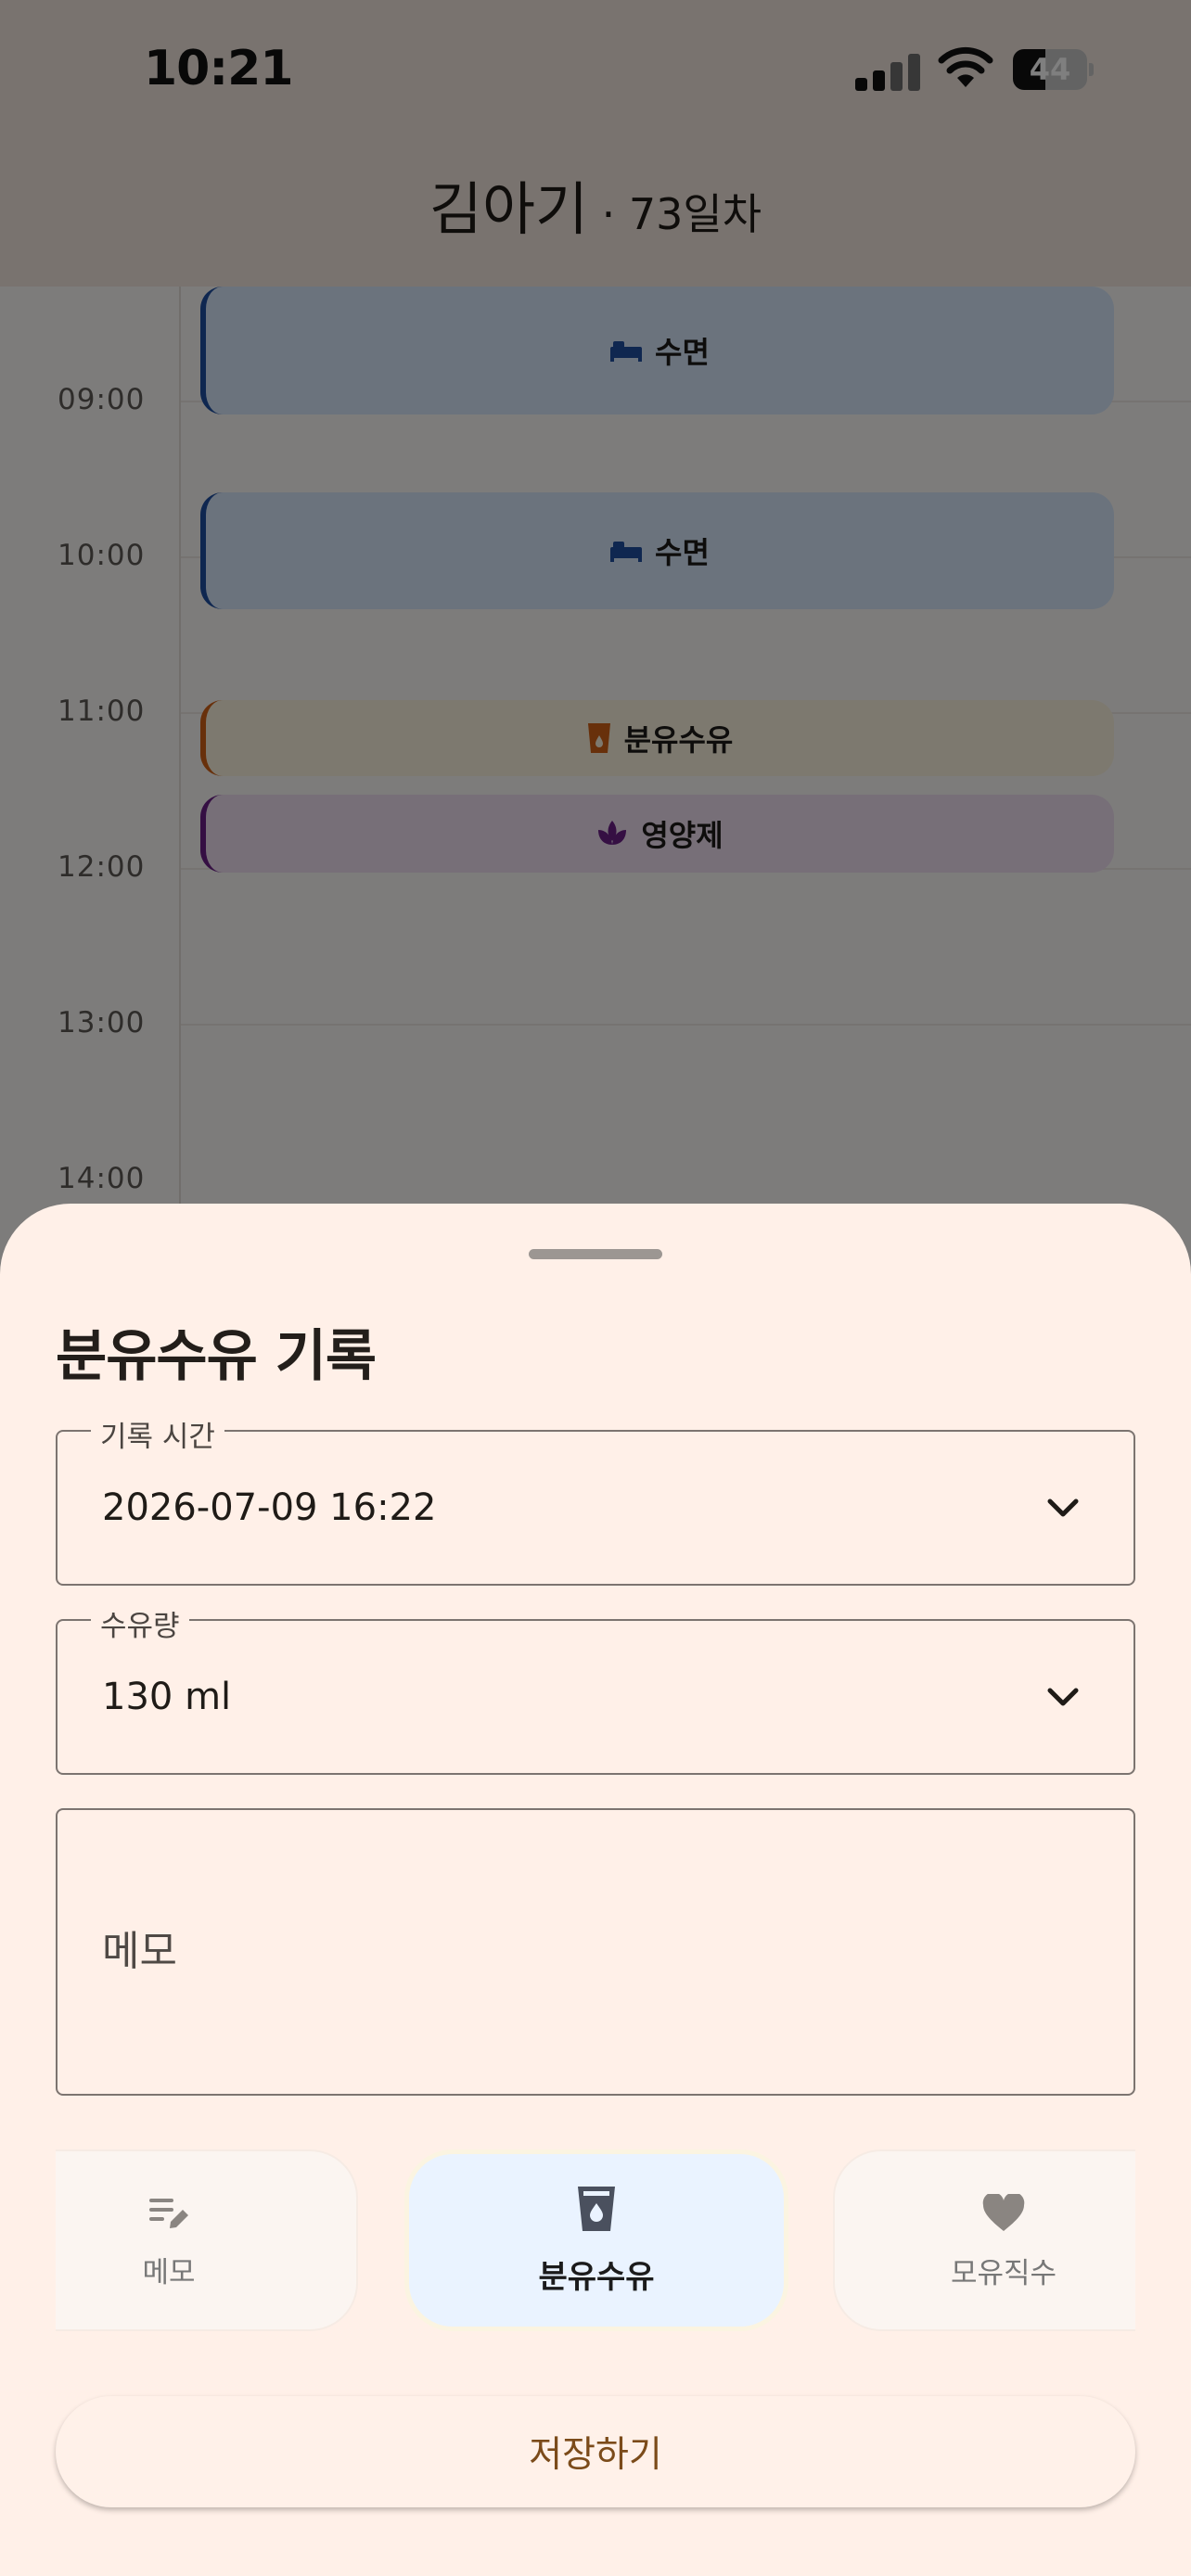 The height and width of the screenshot is (2576, 1191). I want to click on edit-note-icon, so click(168, 2213).